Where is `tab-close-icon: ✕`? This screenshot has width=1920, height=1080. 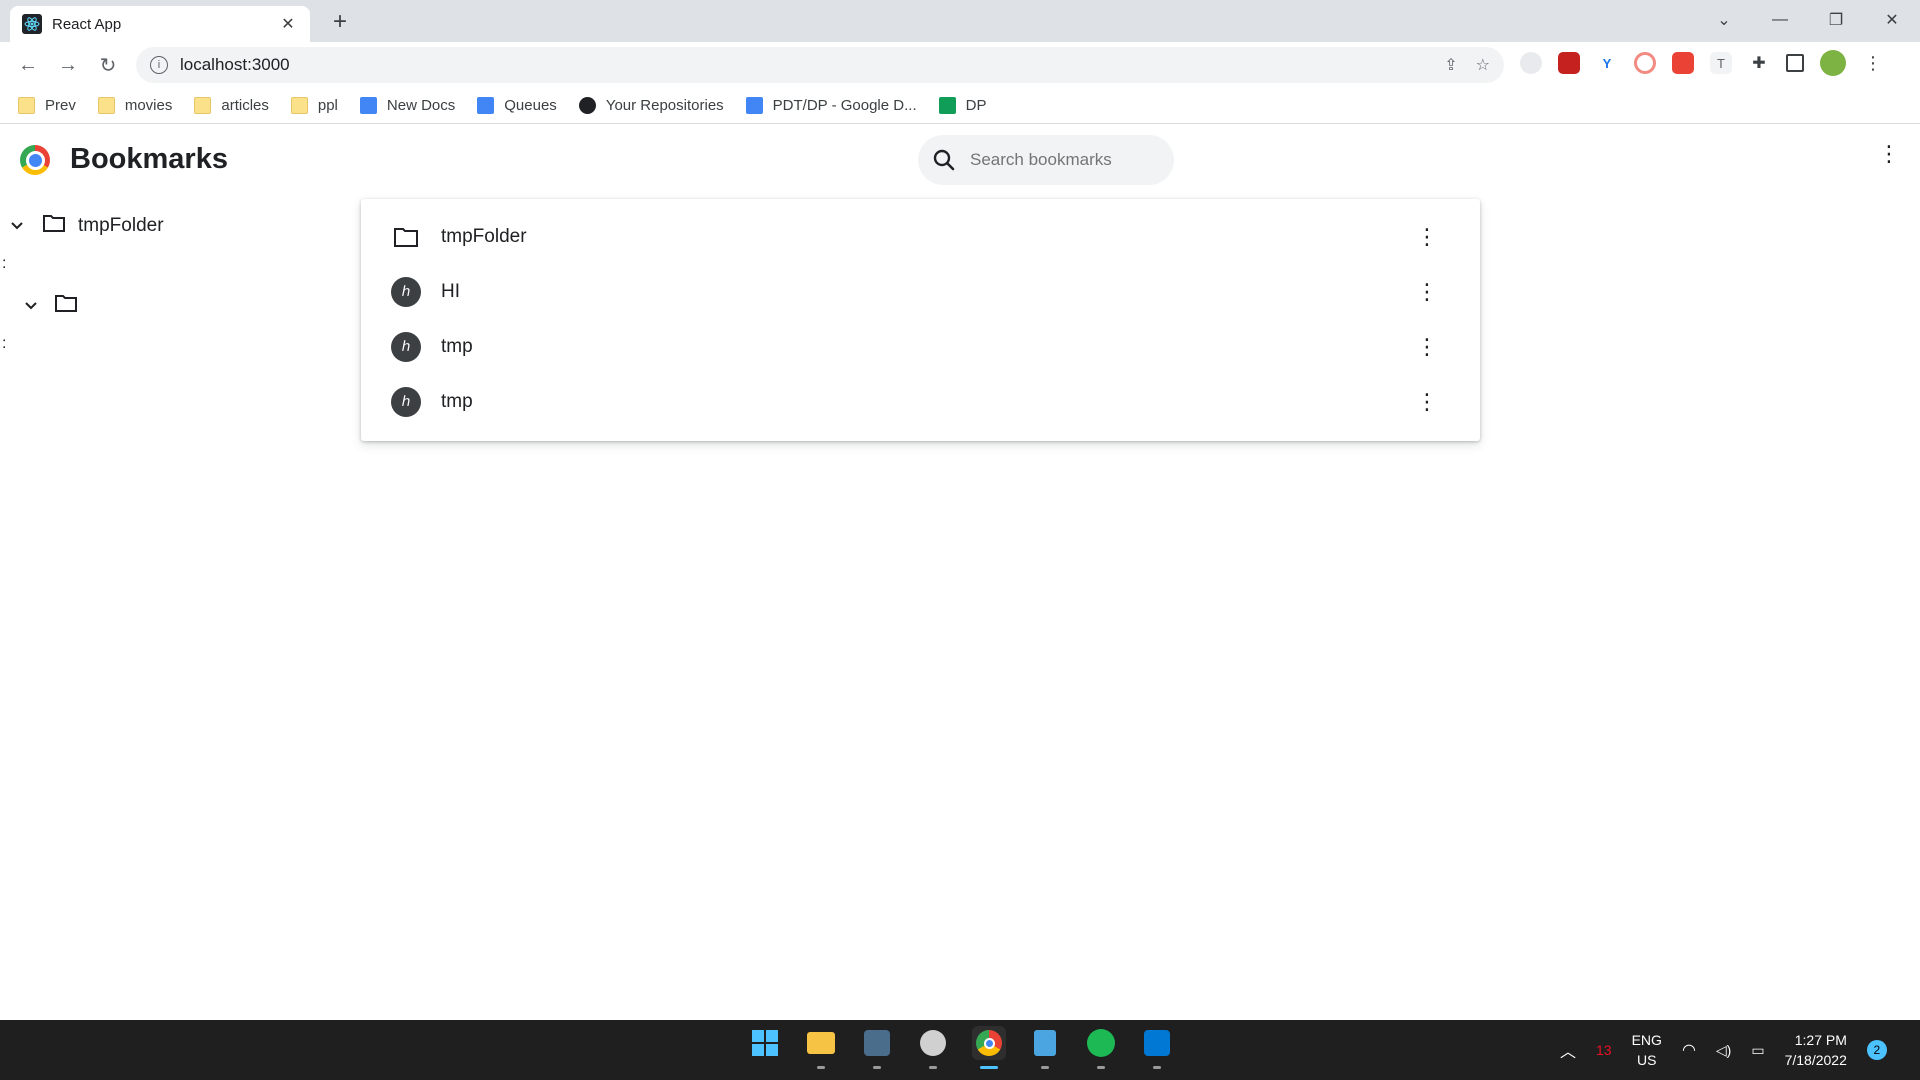
tab-close-icon: ✕ is located at coordinates (288, 24).